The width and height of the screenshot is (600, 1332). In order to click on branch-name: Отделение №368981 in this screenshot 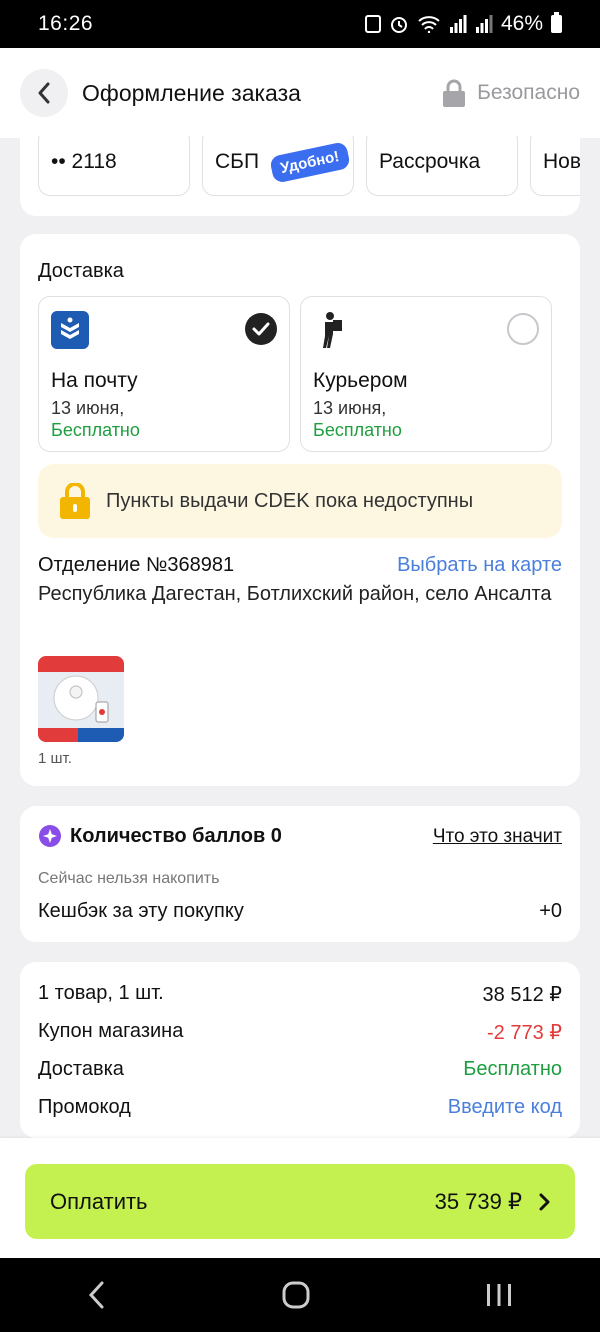, I will do `click(136, 565)`.